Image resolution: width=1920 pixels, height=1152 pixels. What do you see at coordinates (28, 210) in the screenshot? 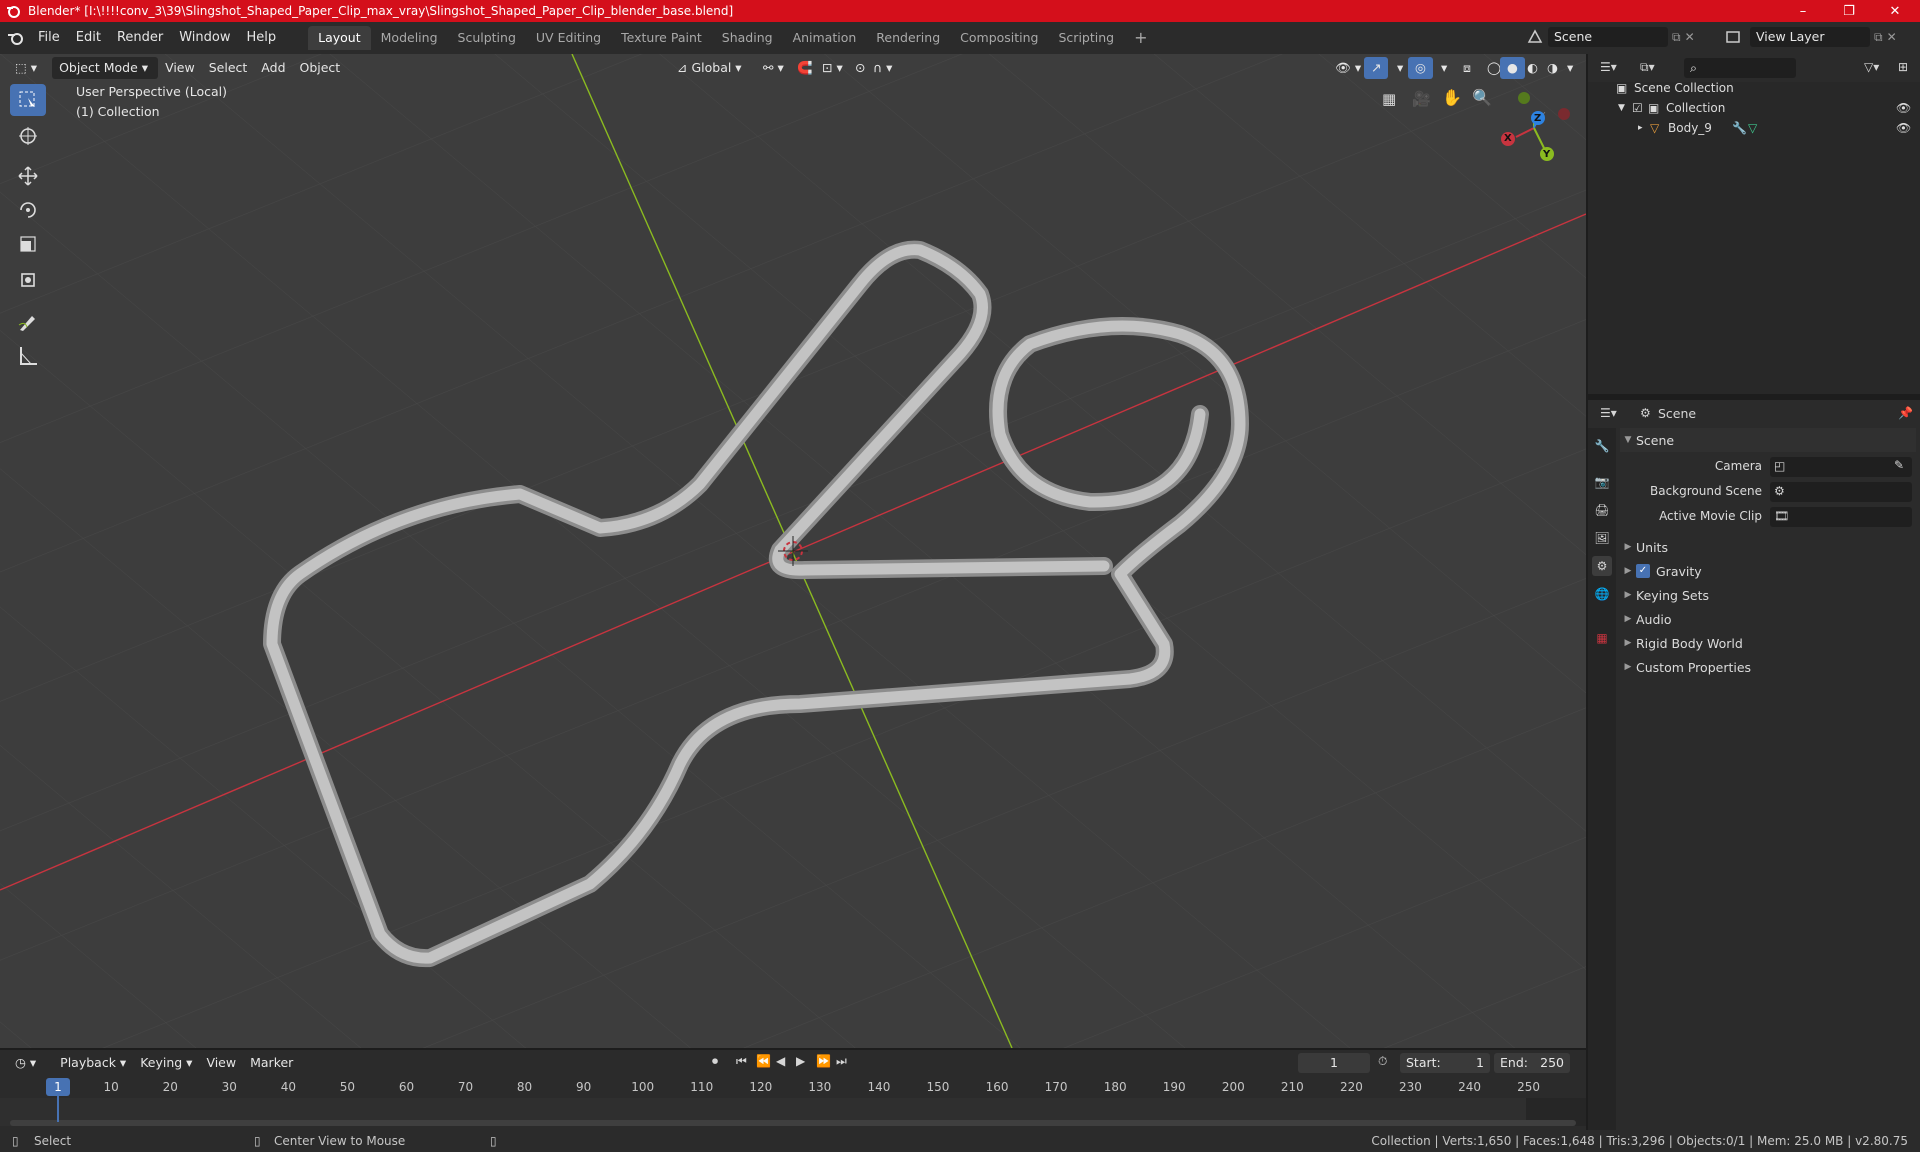
I see `rotate-tool` at bounding box center [28, 210].